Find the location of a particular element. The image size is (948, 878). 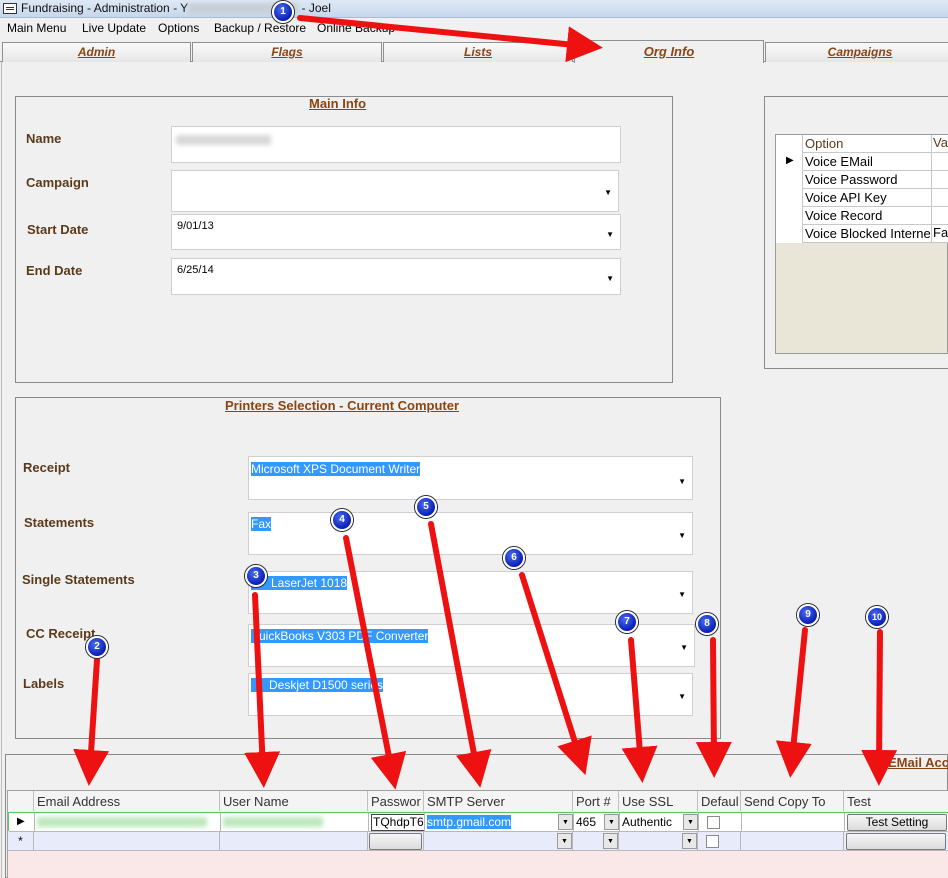

menu-options: Options is located at coordinates (178, 28).